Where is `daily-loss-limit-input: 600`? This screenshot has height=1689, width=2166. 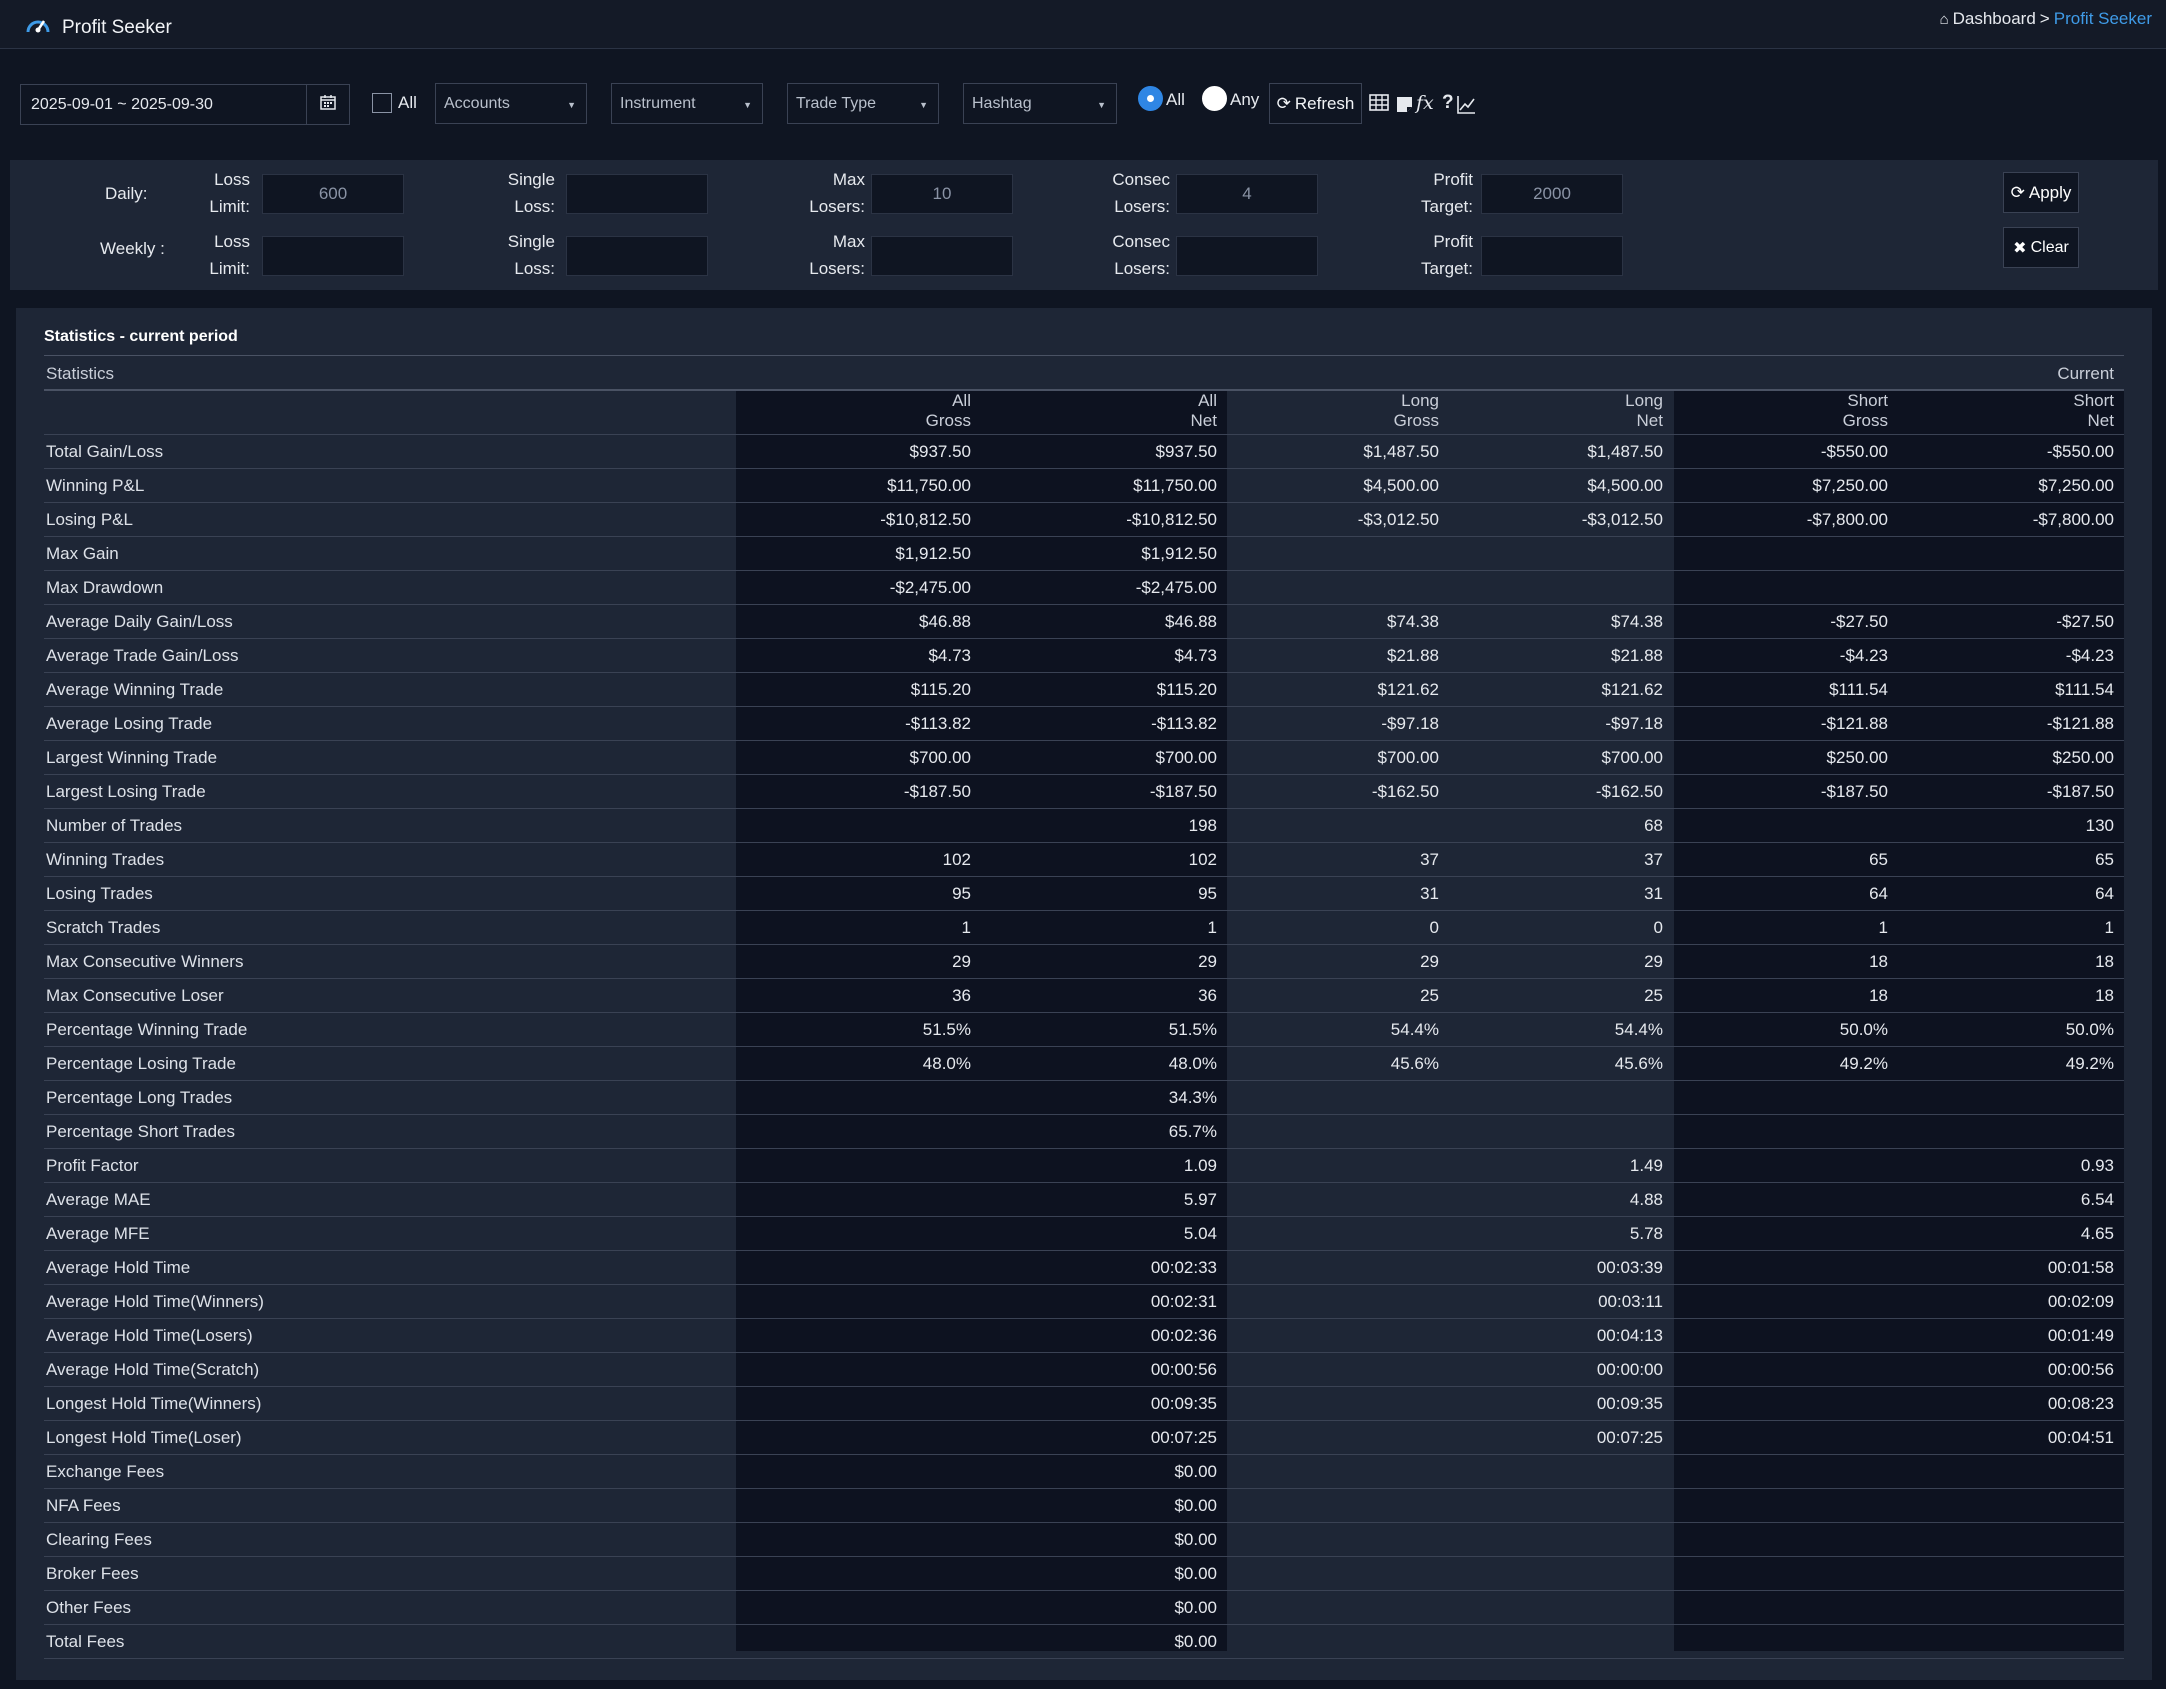 daily-loss-limit-input: 600 is located at coordinates (333, 194).